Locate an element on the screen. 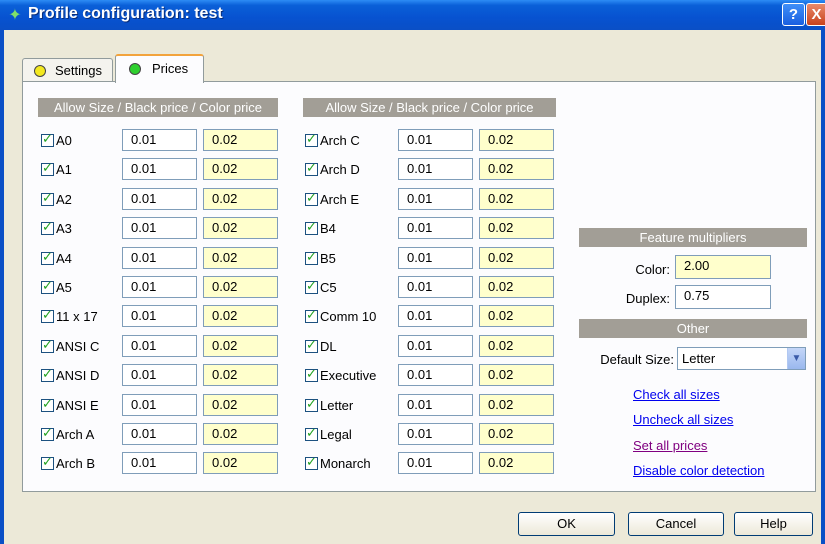 The image size is (825, 544). color-multiplier-input: 2.00 is located at coordinates (723, 267).